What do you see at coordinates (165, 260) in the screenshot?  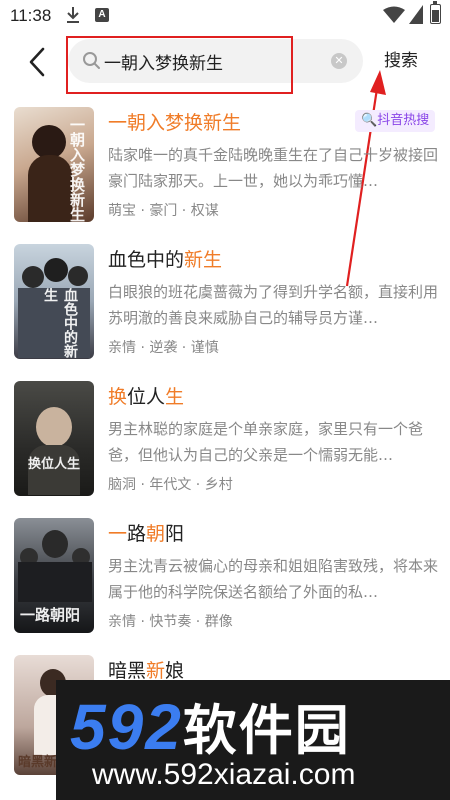 I see `result-title: 血色中的新生` at bounding box center [165, 260].